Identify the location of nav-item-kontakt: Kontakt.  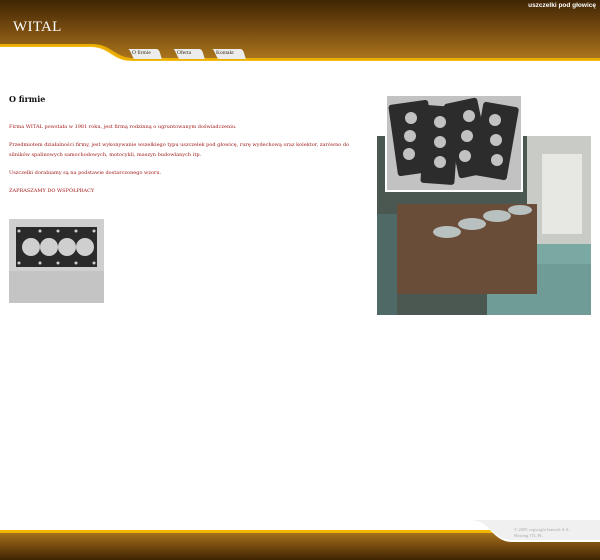
(228, 54).